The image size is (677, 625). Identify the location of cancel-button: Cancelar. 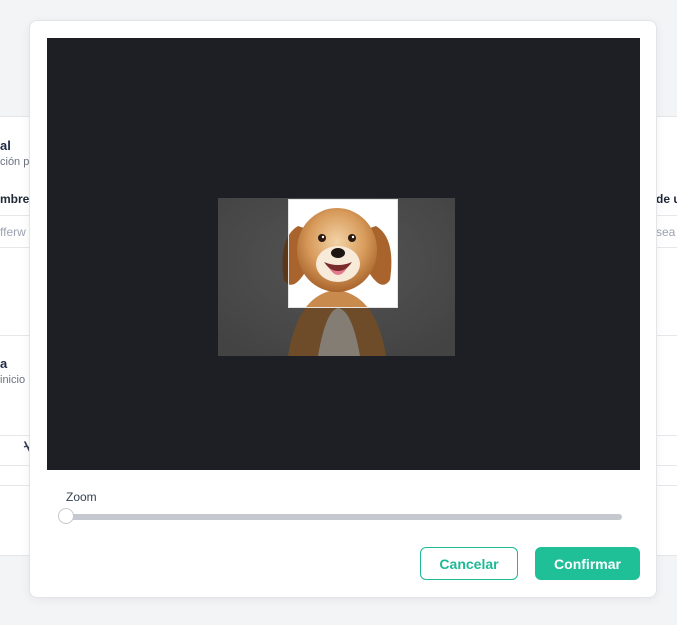
(469, 563).